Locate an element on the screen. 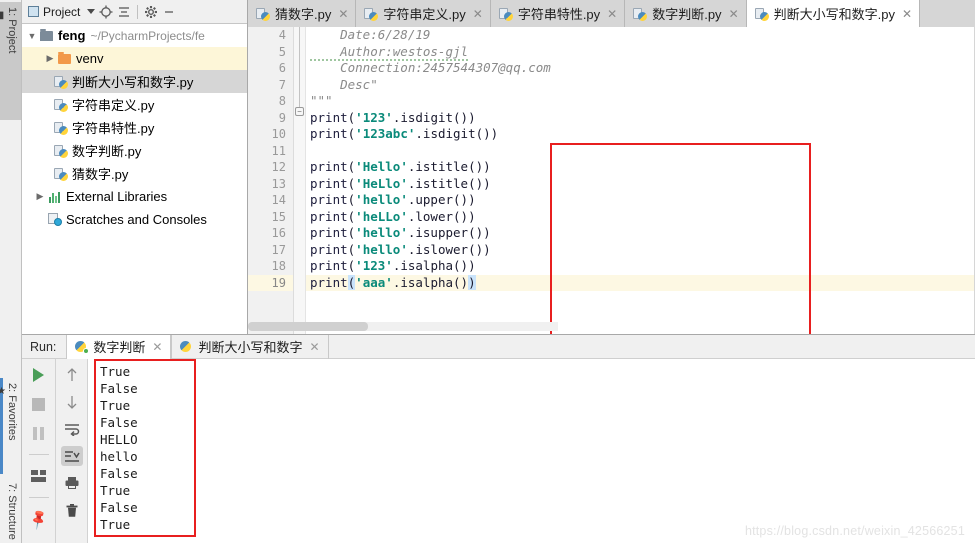 Image resolution: width=975 pixels, height=543 pixels. editor-tab-panduan-daxiaoxie: 判断大小写和数字.py ✕ is located at coordinates (833, 13).